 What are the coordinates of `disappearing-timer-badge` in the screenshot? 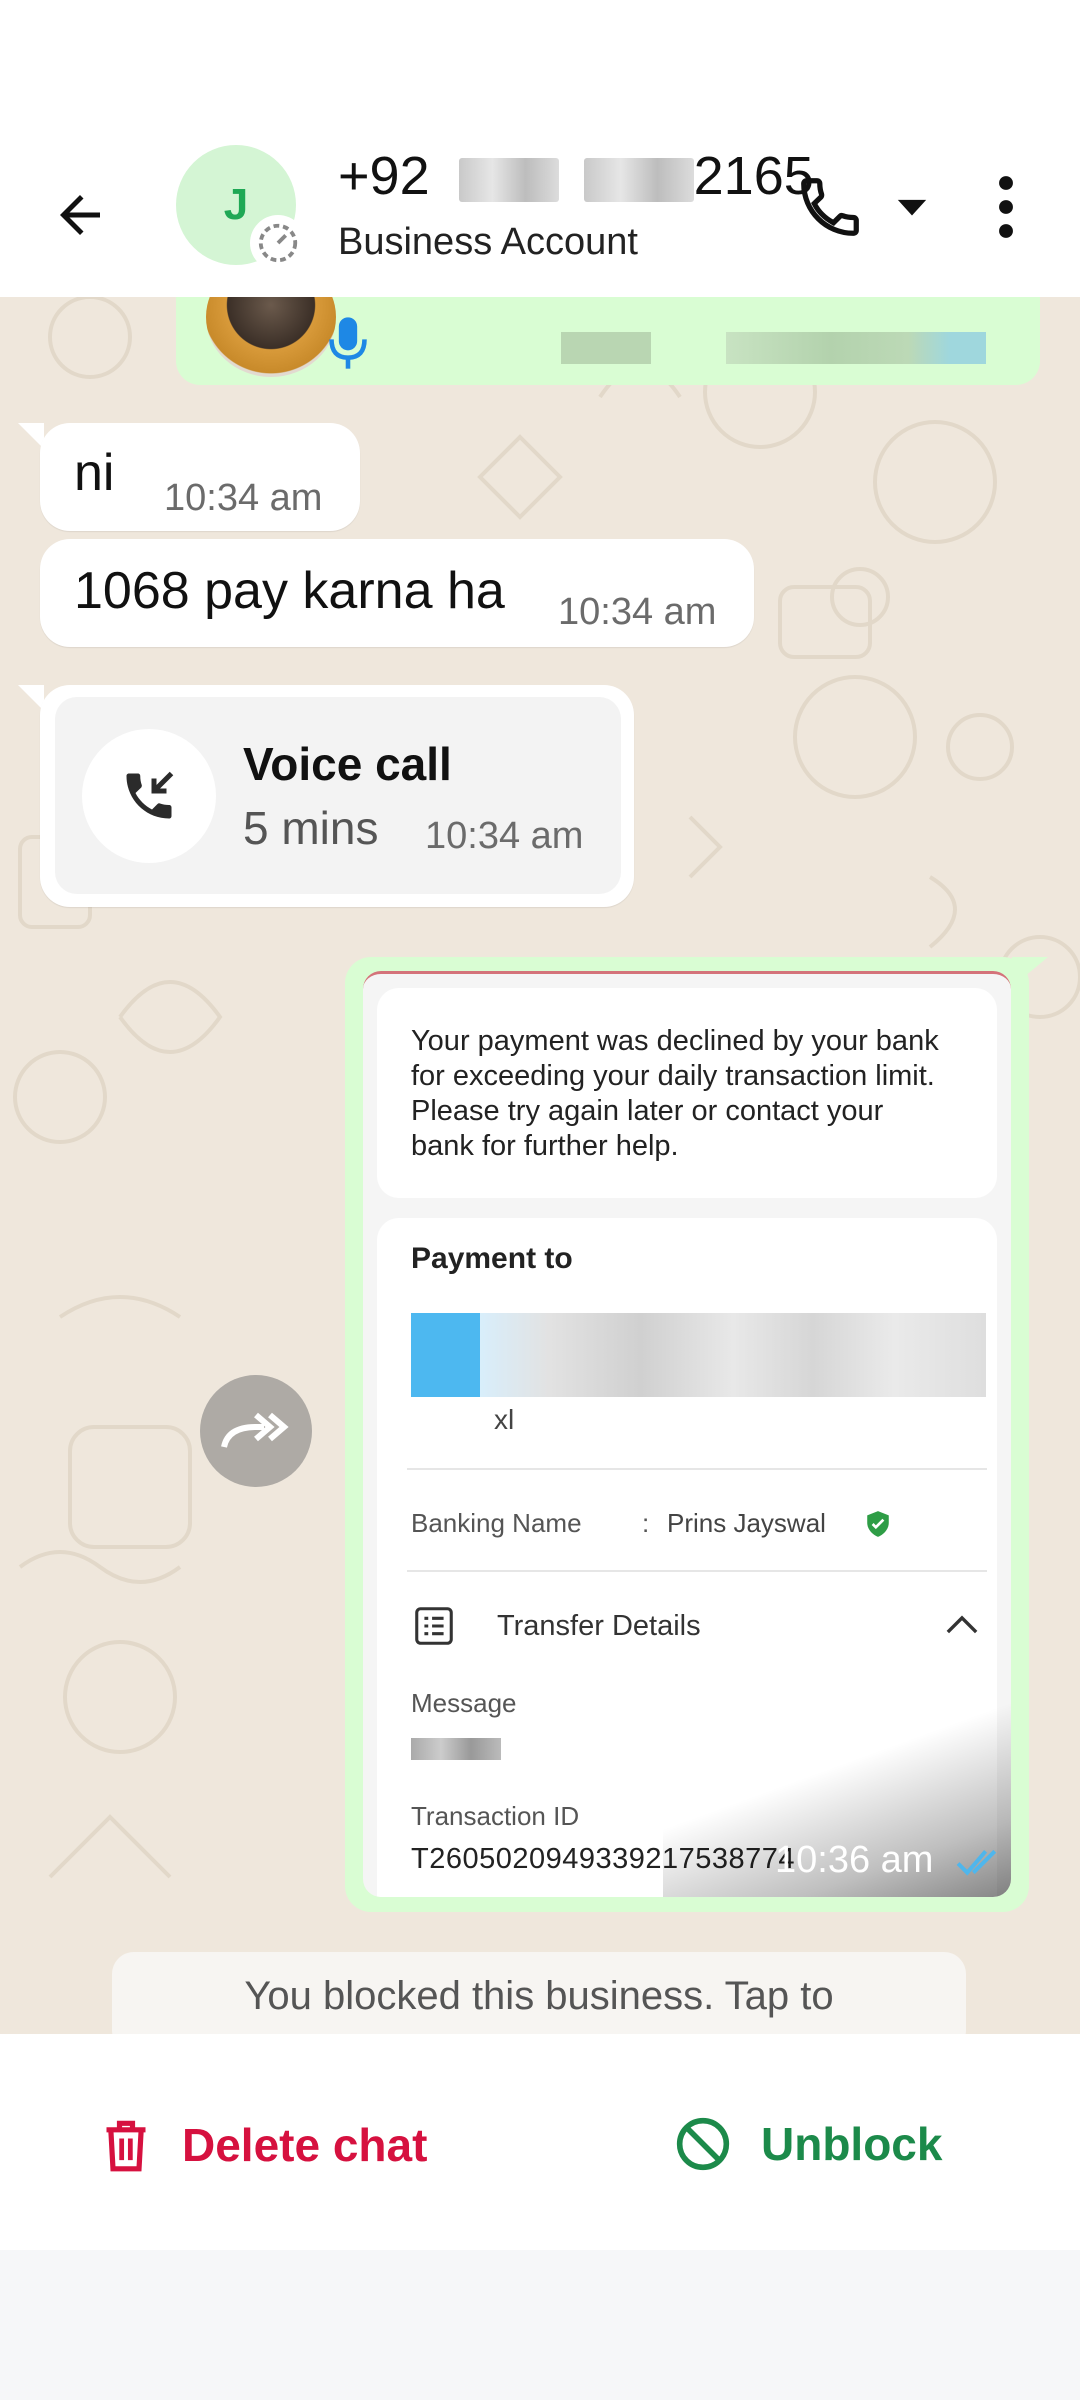 It's located at (278, 243).